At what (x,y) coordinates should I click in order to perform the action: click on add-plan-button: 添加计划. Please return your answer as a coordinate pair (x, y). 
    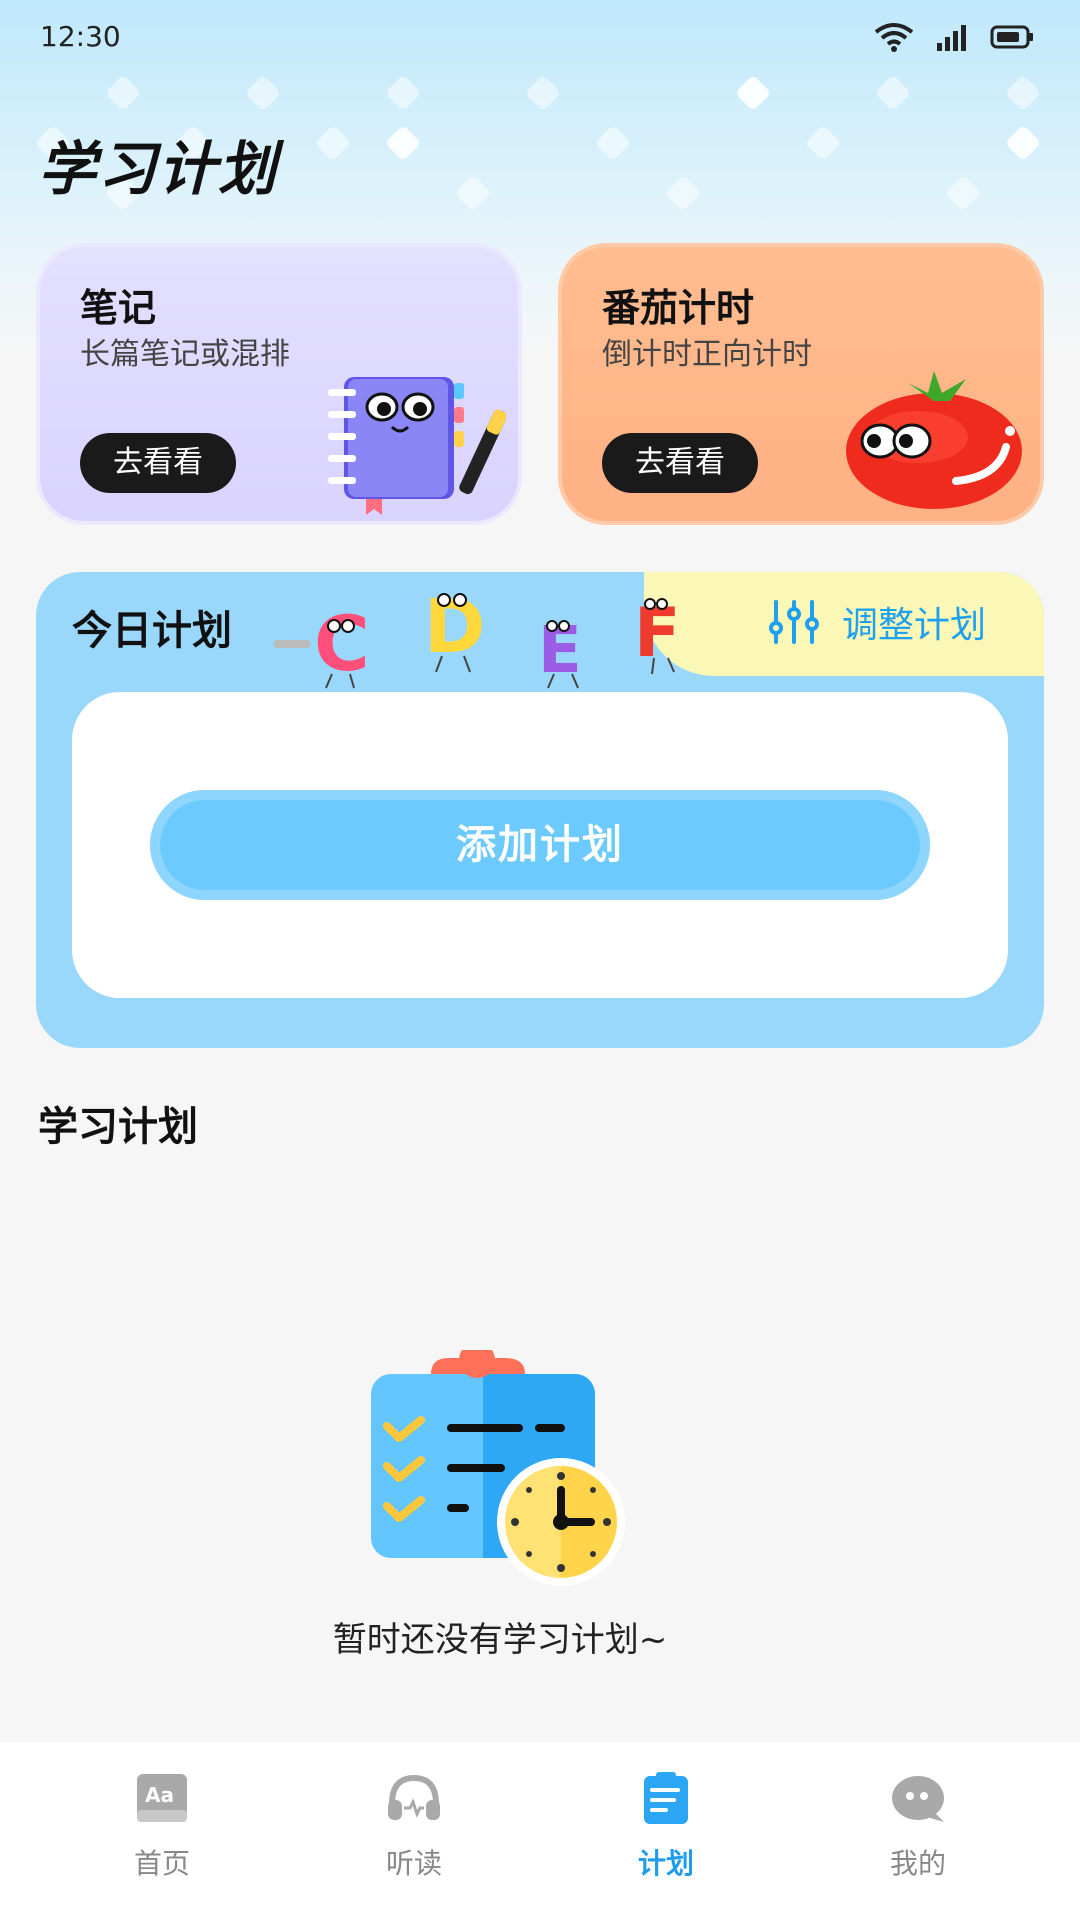
    Looking at the image, I should click on (540, 845).